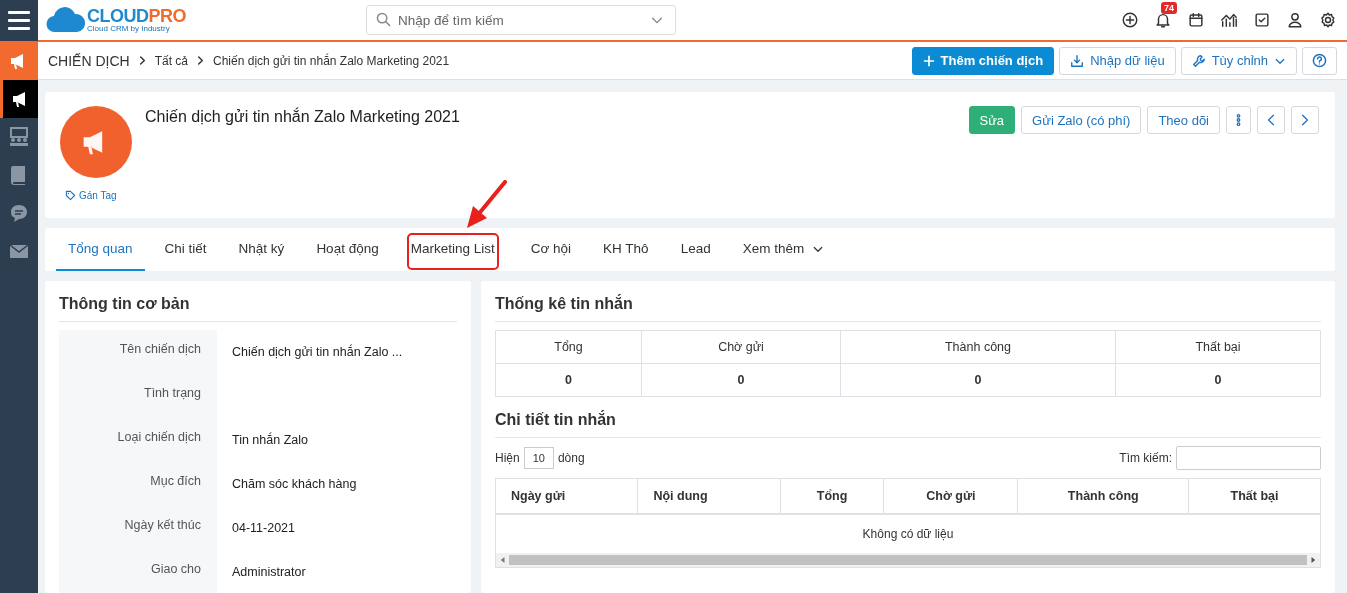 This screenshot has height=593, width=1347. Describe the element at coordinates (1238, 60) in the screenshot. I see `customize-button: Tùy chỉnh` at that location.